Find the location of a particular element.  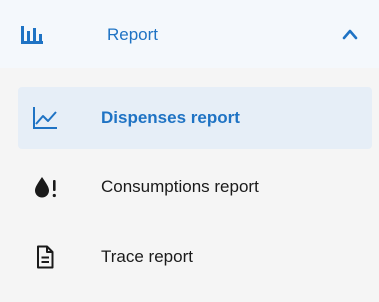

menu-item-label: Dispenses report is located at coordinates (170, 117).